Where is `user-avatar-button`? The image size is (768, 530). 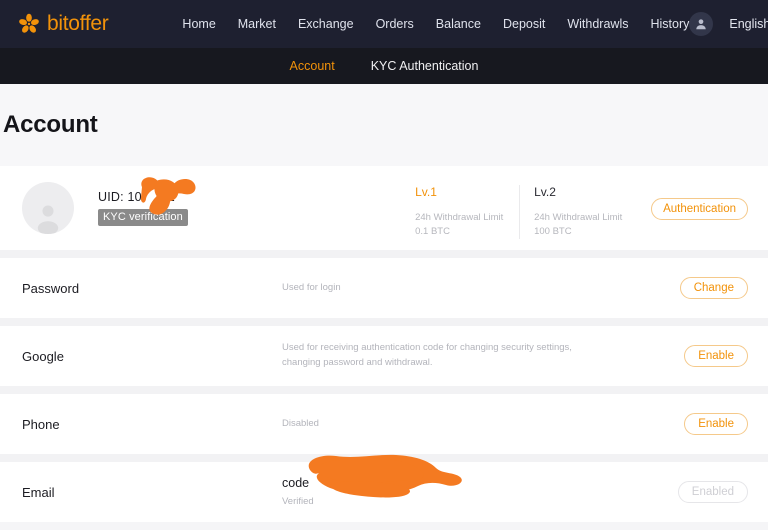
user-avatar-button is located at coordinates (701, 24).